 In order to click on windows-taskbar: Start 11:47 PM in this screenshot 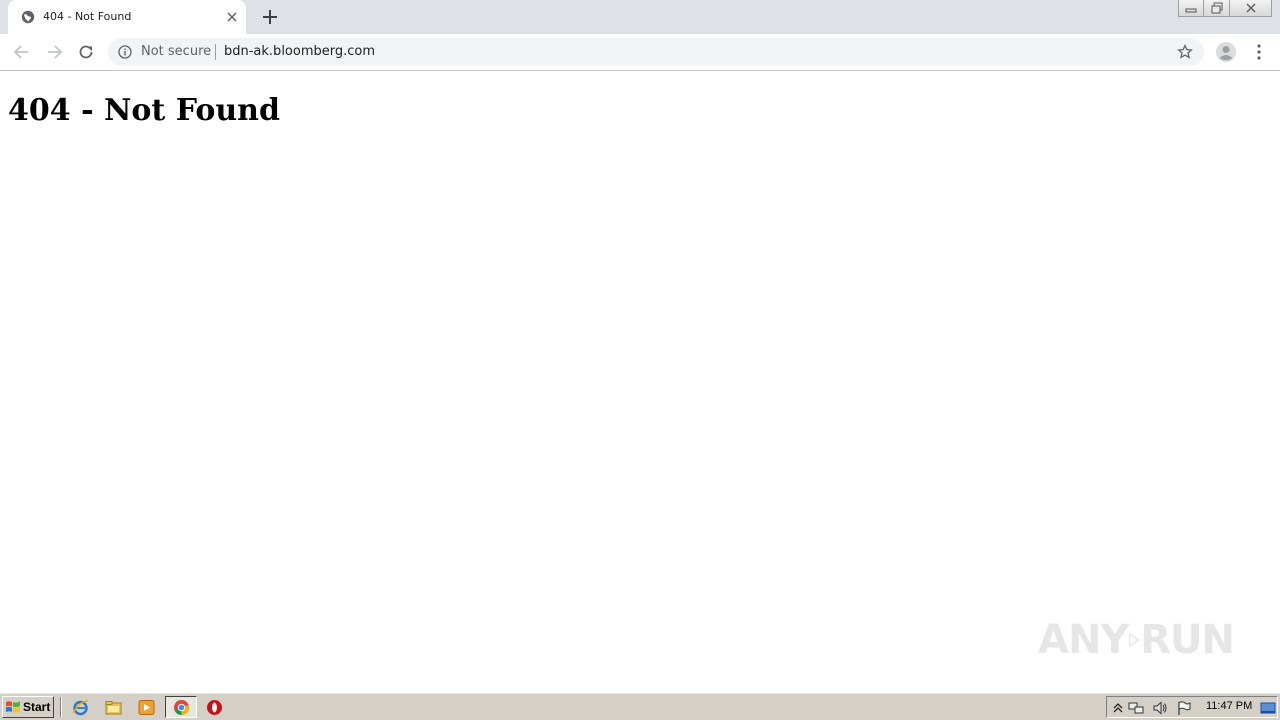, I will do `click(640, 706)`.